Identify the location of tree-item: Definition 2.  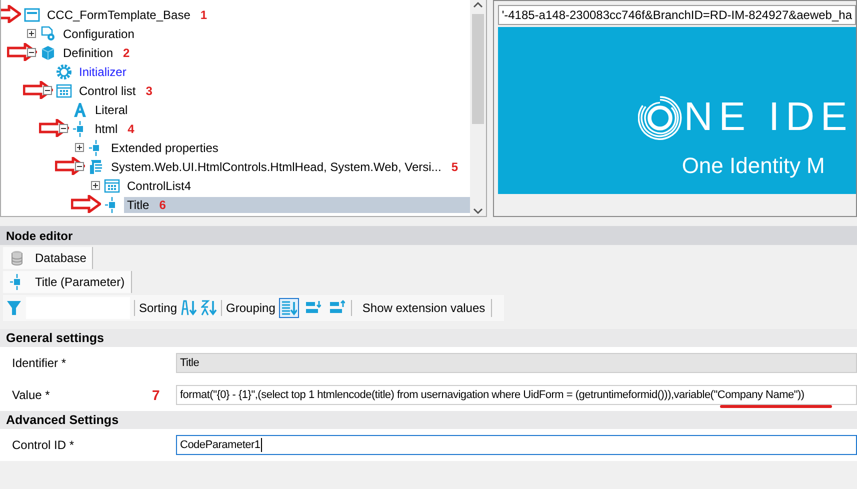
(96, 52).